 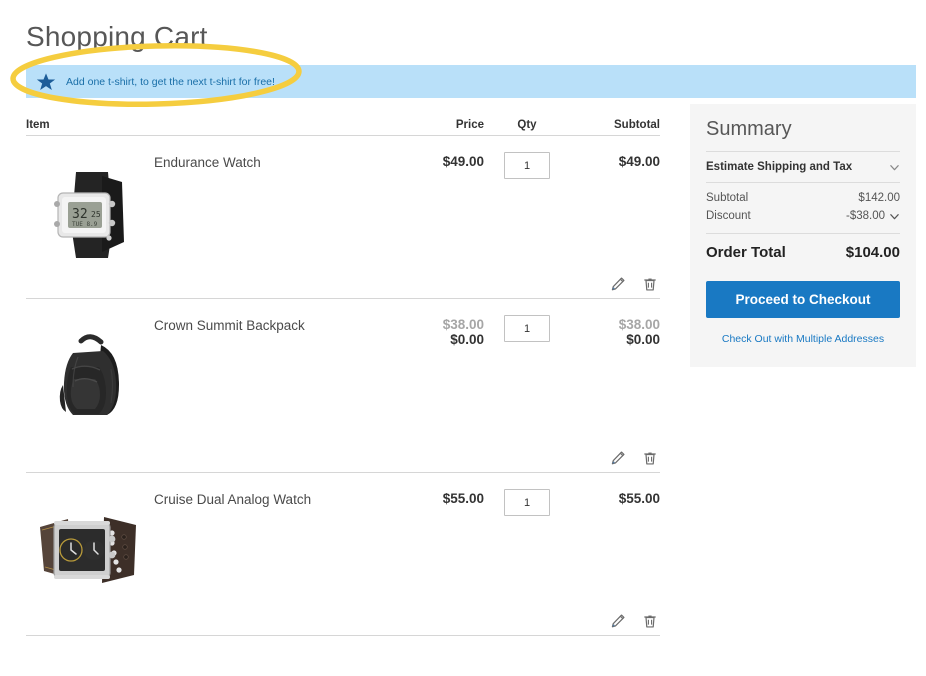 I want to click on order-total-value: $104.00, so click(x=872, y=252).